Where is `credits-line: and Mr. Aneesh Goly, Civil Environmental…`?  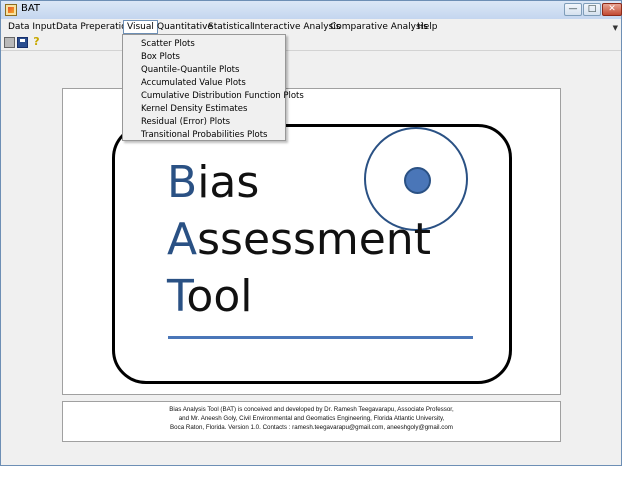
credits-line: and Mr. Aneesh Goly, Civil Environmental… is located at coordinates (311, 418).